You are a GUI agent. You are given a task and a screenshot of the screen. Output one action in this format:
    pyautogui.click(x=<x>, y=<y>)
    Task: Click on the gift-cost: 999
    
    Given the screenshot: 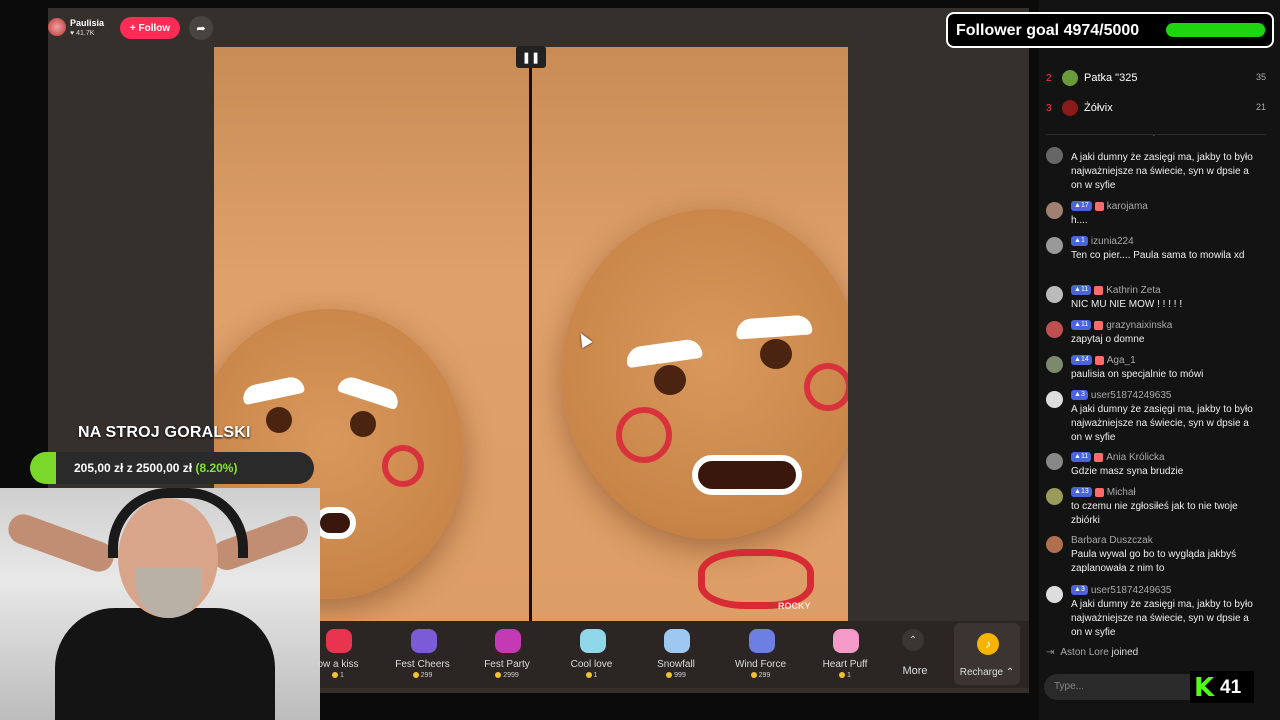 What is the action you would take?
    pyautogui.click(x=676, y=675)
    